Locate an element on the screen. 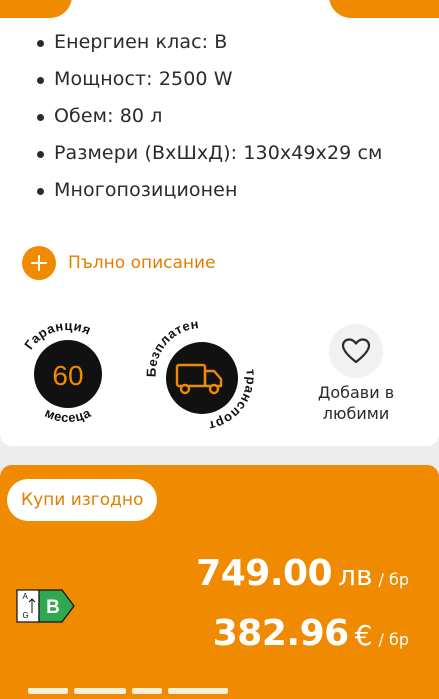 Image resolution: width=439 pixels, height=699 pixels. energy-scale-bottom: G is located at coordinates (26, 615).